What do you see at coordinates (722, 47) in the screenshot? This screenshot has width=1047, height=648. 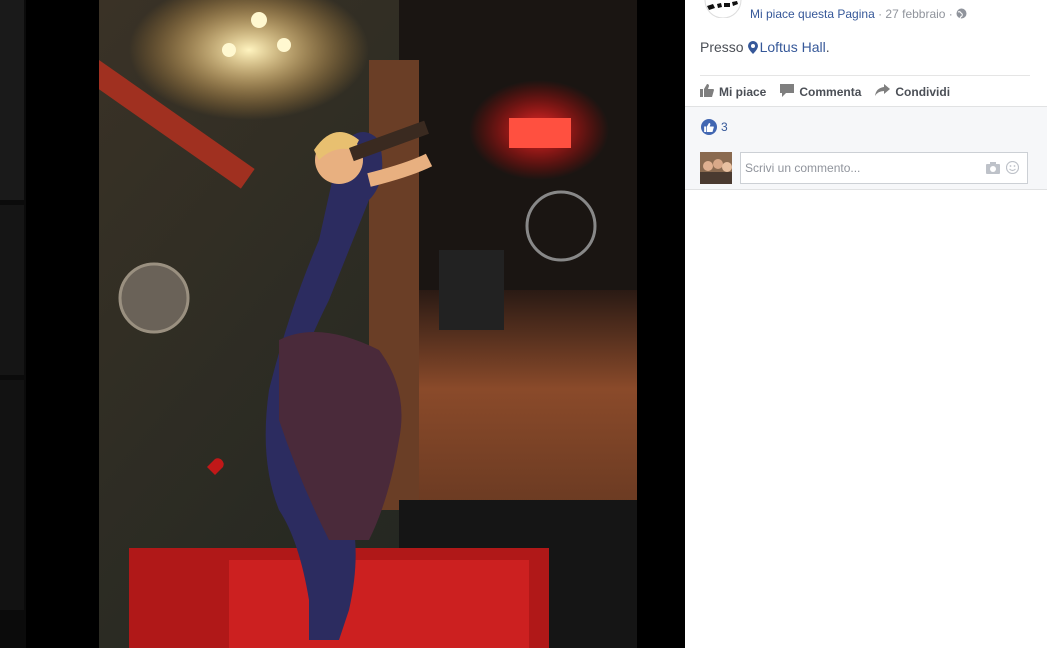 I see `location-prefix: Presso` at bounding box center [722, 47].